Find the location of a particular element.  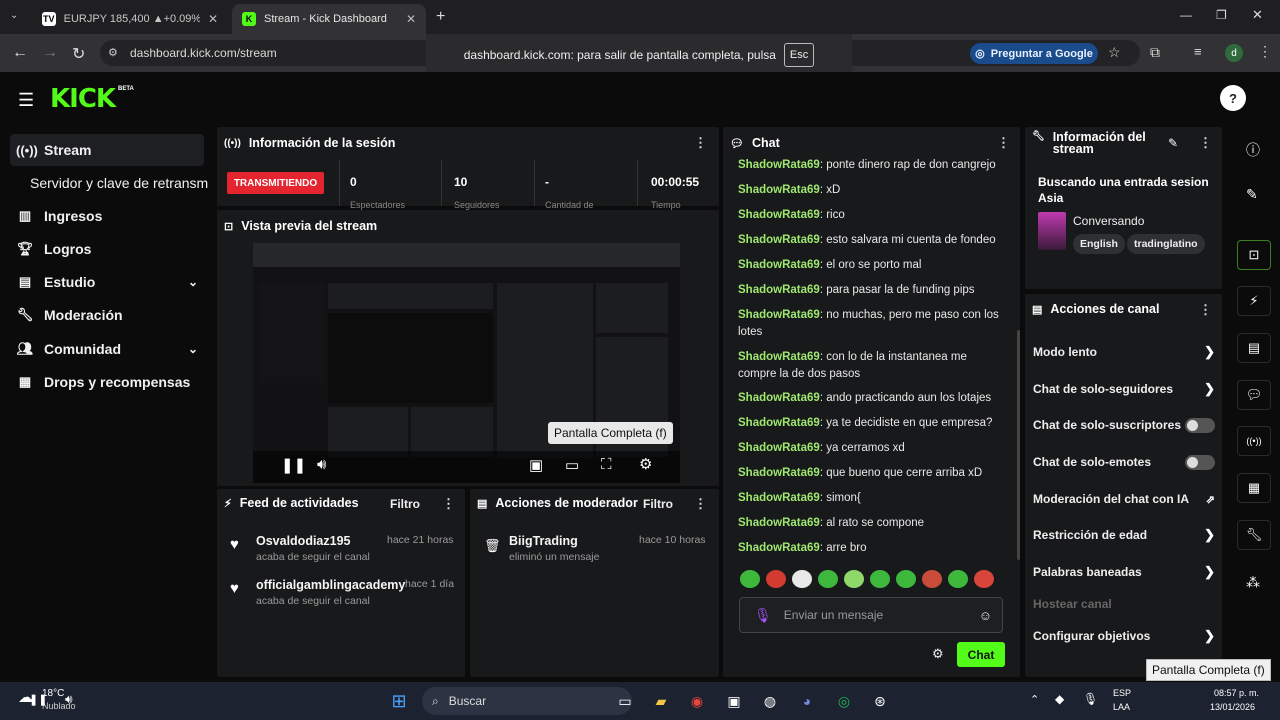

tab-eurjpy: TV EURJPY 185,400 ▲+0.09% Sin ✕ is located at coordinates (130, 19).